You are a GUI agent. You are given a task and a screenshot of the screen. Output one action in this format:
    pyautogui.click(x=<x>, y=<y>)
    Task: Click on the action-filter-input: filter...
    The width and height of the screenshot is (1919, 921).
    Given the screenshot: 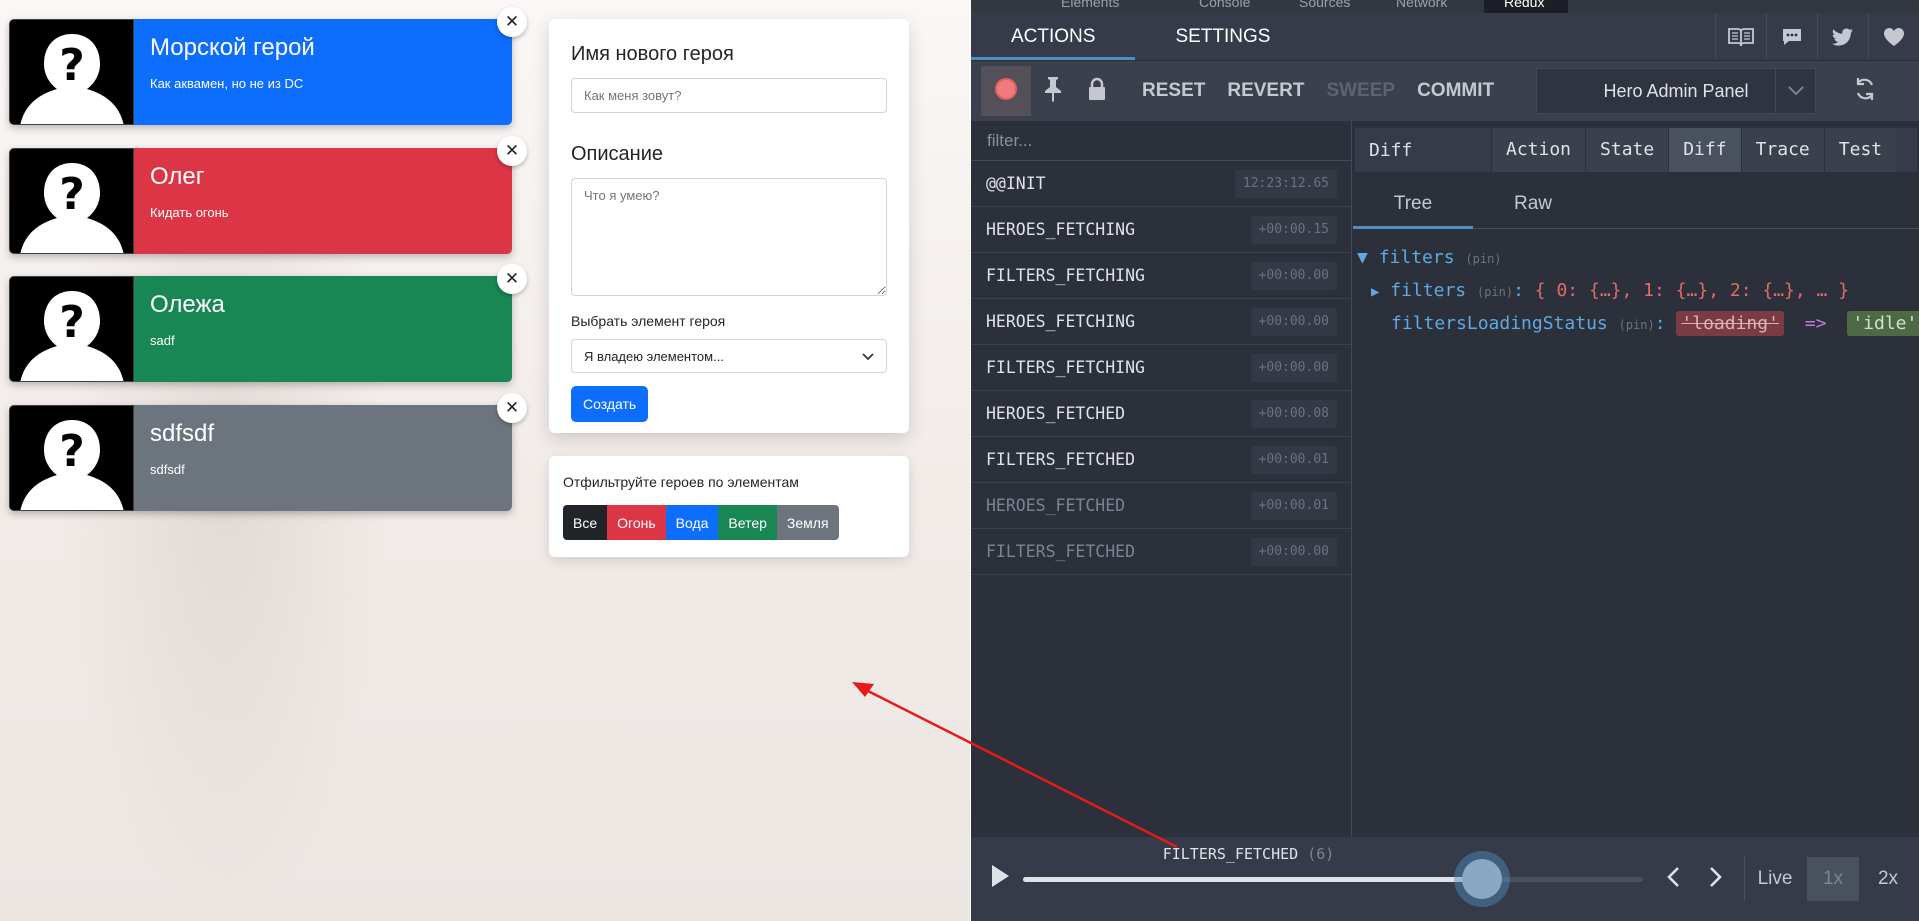 What is the action you would take?
    pyautogui.click(x=1161, y=141)
    